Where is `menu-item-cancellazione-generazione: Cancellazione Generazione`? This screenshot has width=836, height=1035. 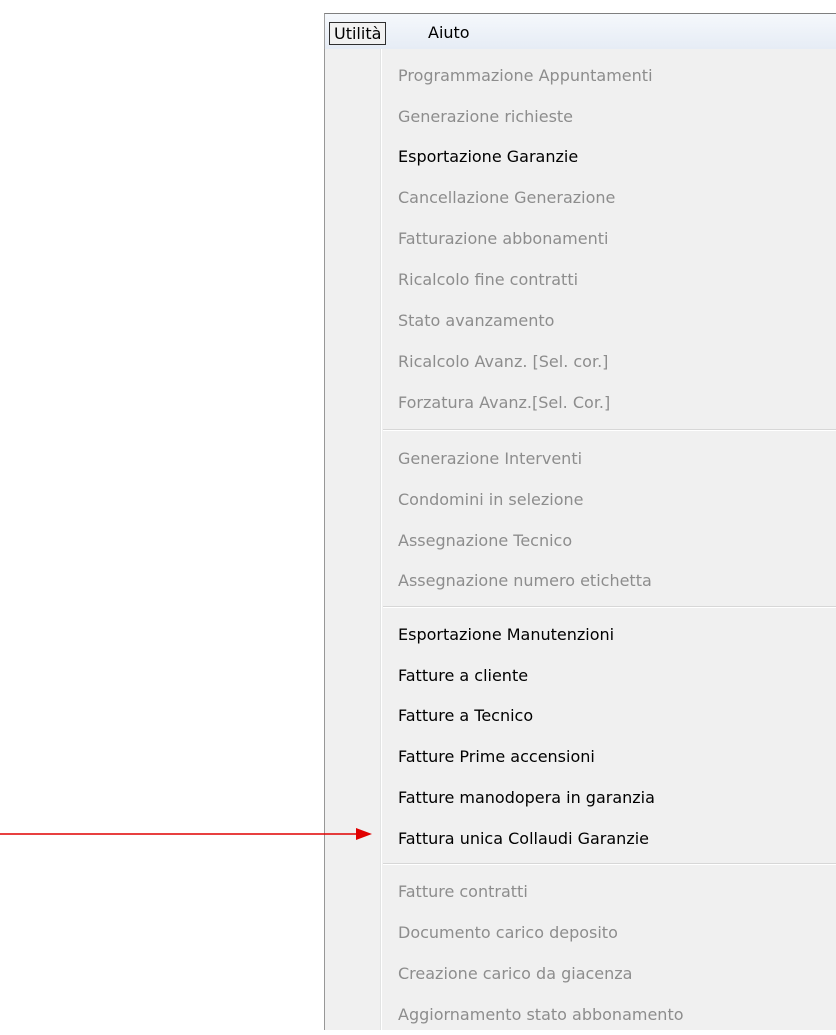 menu-item-cancellazione-generazione: Cancellazione Generazione is located at coordinates (506, 198).